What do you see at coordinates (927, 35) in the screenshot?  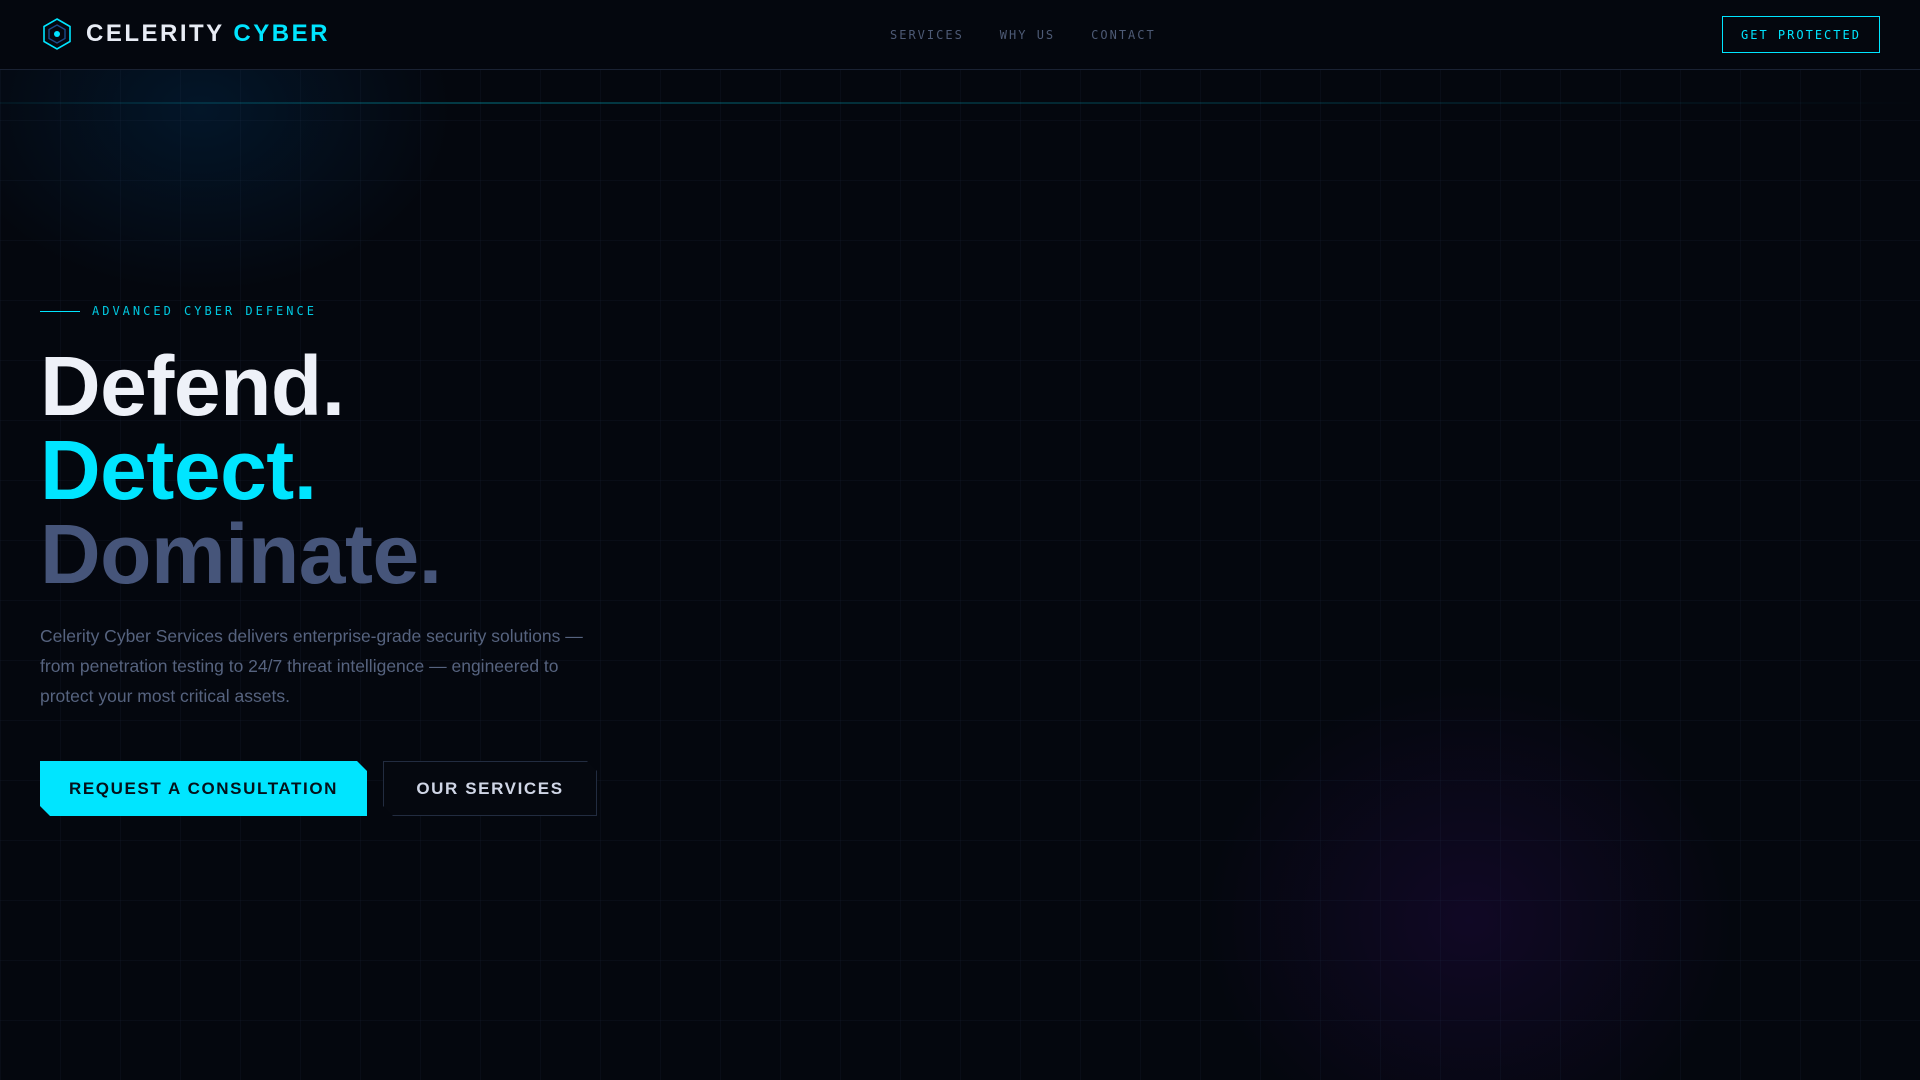 I see `nav-services: SERVICES` at bounding box center [927, 35].